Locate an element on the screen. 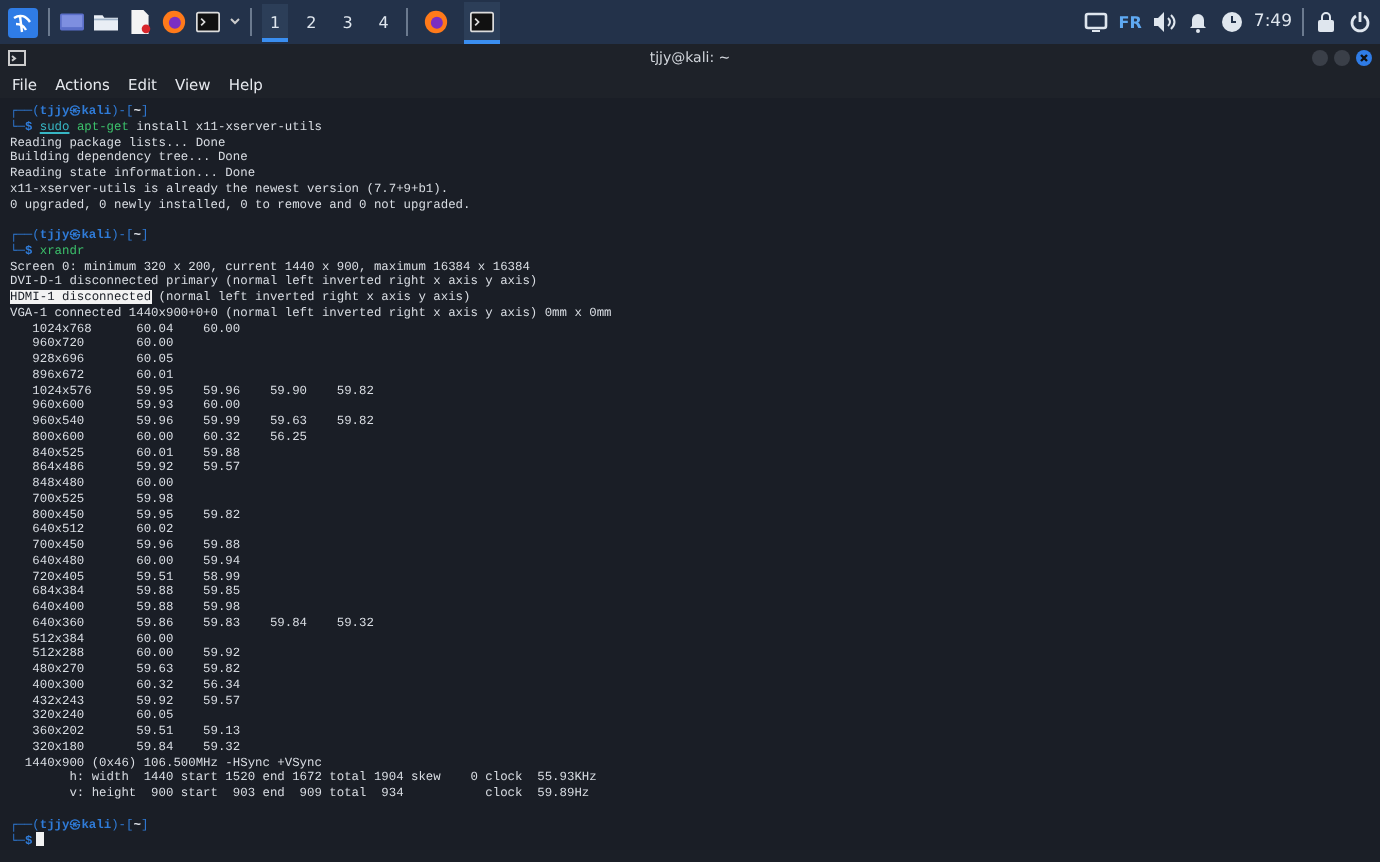  caret-icon is located at coordinates (235, 22).